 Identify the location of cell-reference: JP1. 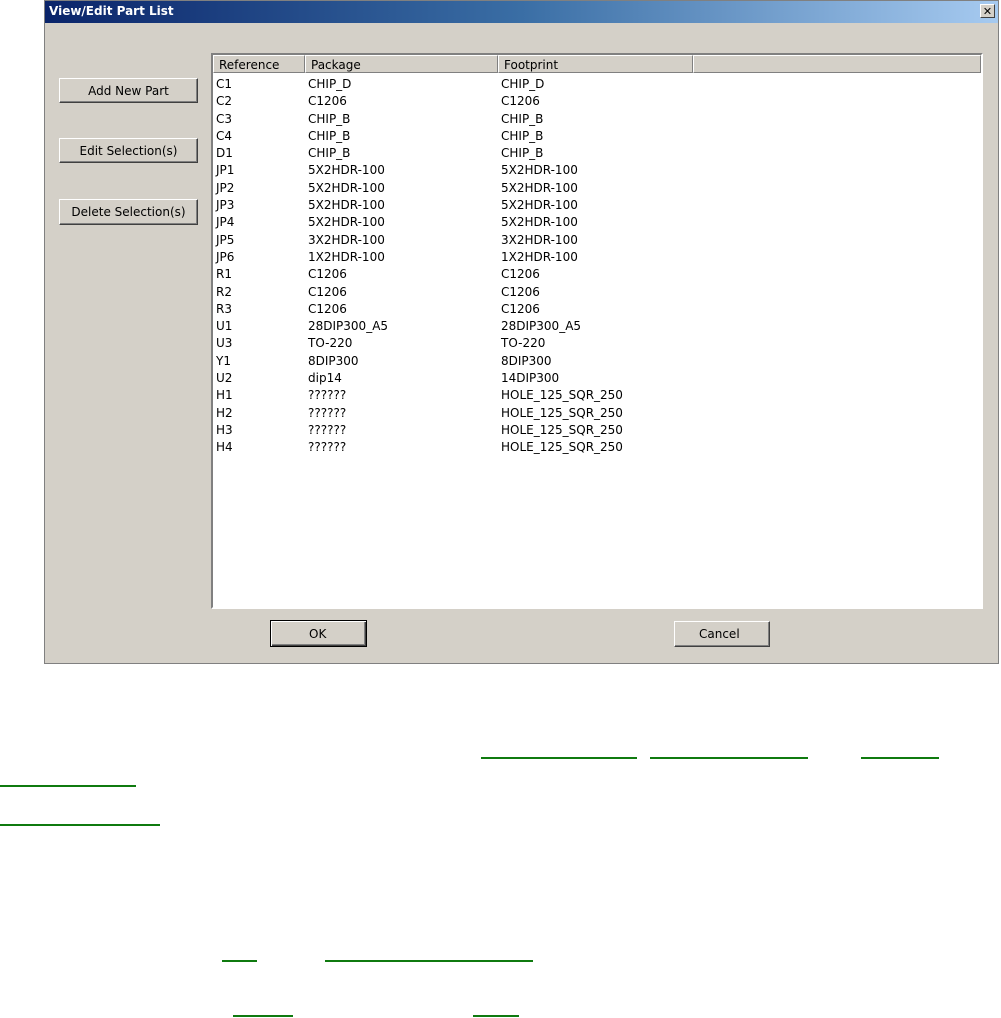
(225, 170).